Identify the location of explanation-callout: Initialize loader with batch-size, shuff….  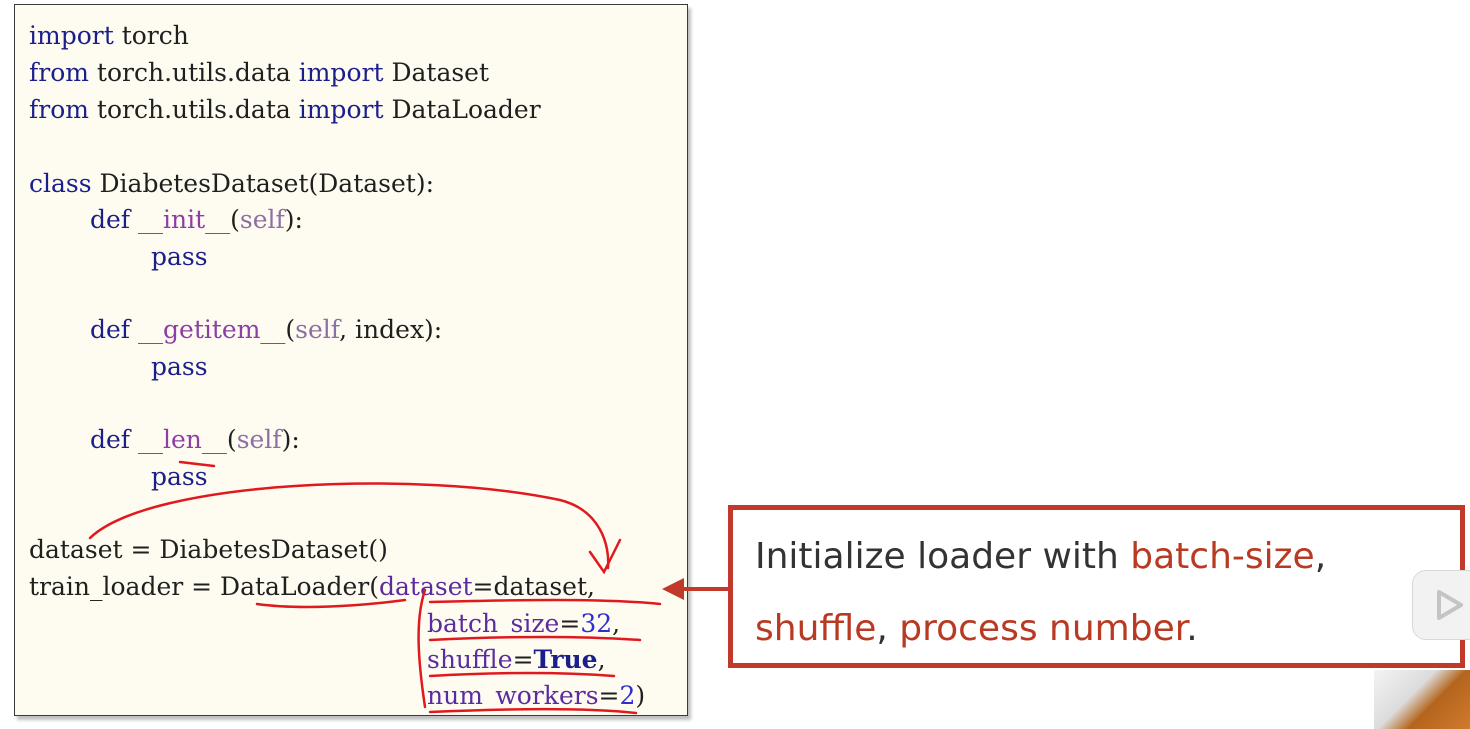
(1096, 586).